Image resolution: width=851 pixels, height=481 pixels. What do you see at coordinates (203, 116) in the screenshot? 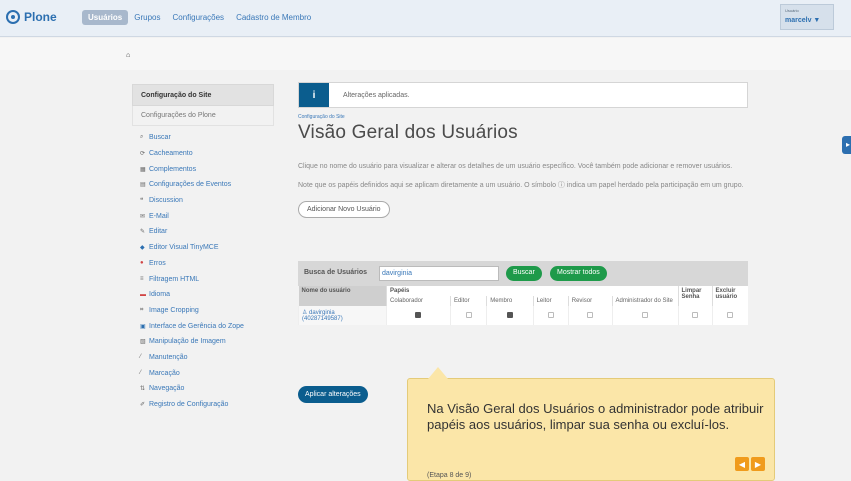
I see `sidebar-subheader: Configurações do Plone` at bounding box center [203, 116].